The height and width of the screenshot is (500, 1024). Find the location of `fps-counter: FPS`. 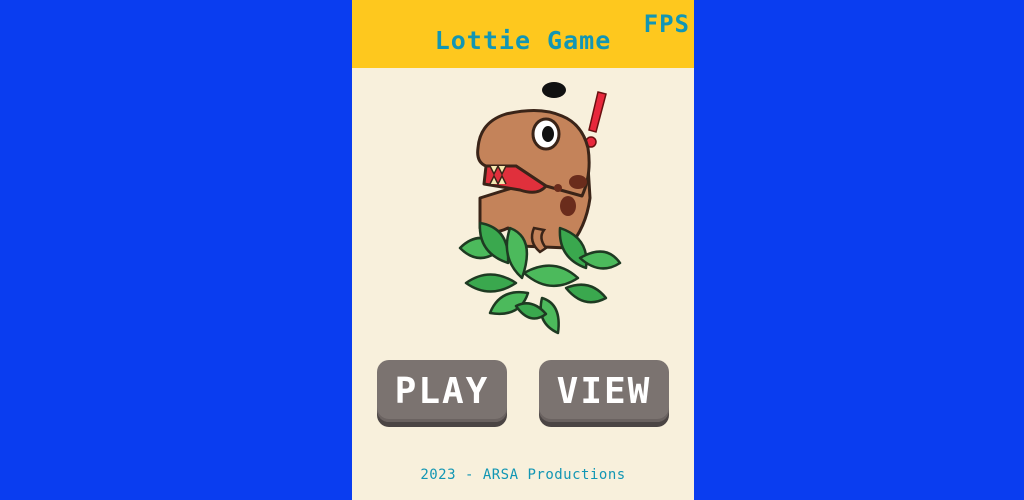

fps-counter: FPS is located at coordinates (666, 24).